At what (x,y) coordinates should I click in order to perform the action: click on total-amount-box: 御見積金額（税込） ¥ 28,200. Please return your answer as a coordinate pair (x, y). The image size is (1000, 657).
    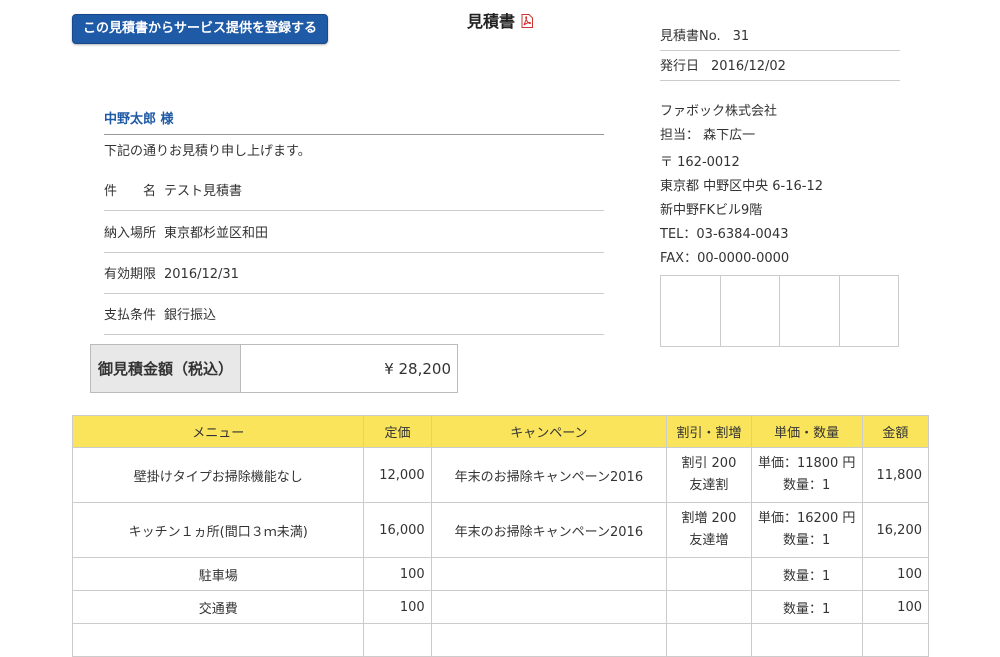
    Looking at the image, I should click on (274, 368).